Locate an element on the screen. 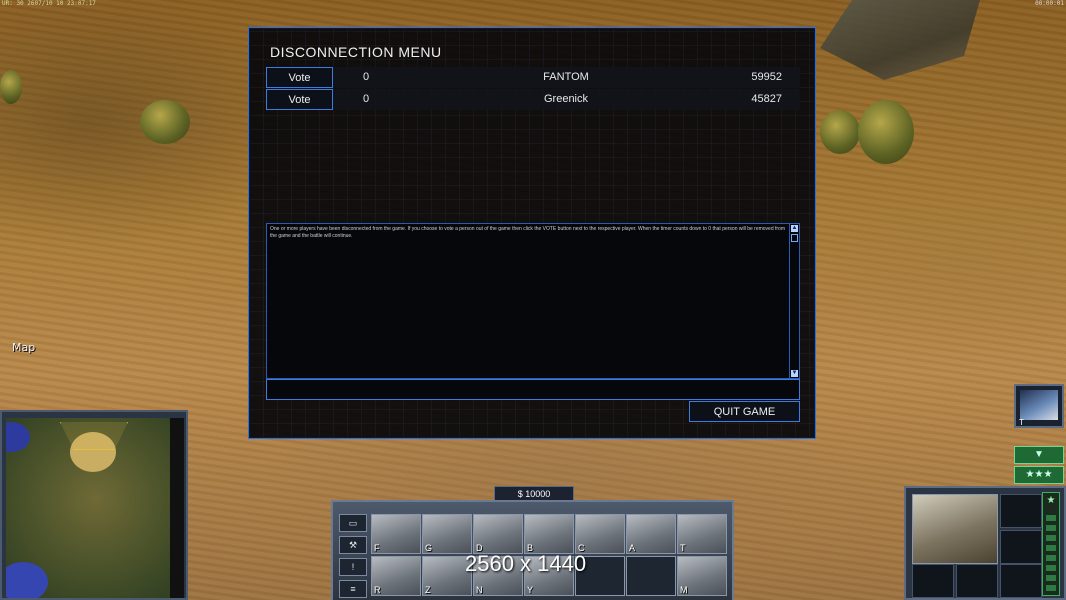 The height and width of the screenshot is (600, 1066). top-status-bar: UR: 30 2607/10 10 23:07:17 00:00:01 is located at coordinates (533, 4).